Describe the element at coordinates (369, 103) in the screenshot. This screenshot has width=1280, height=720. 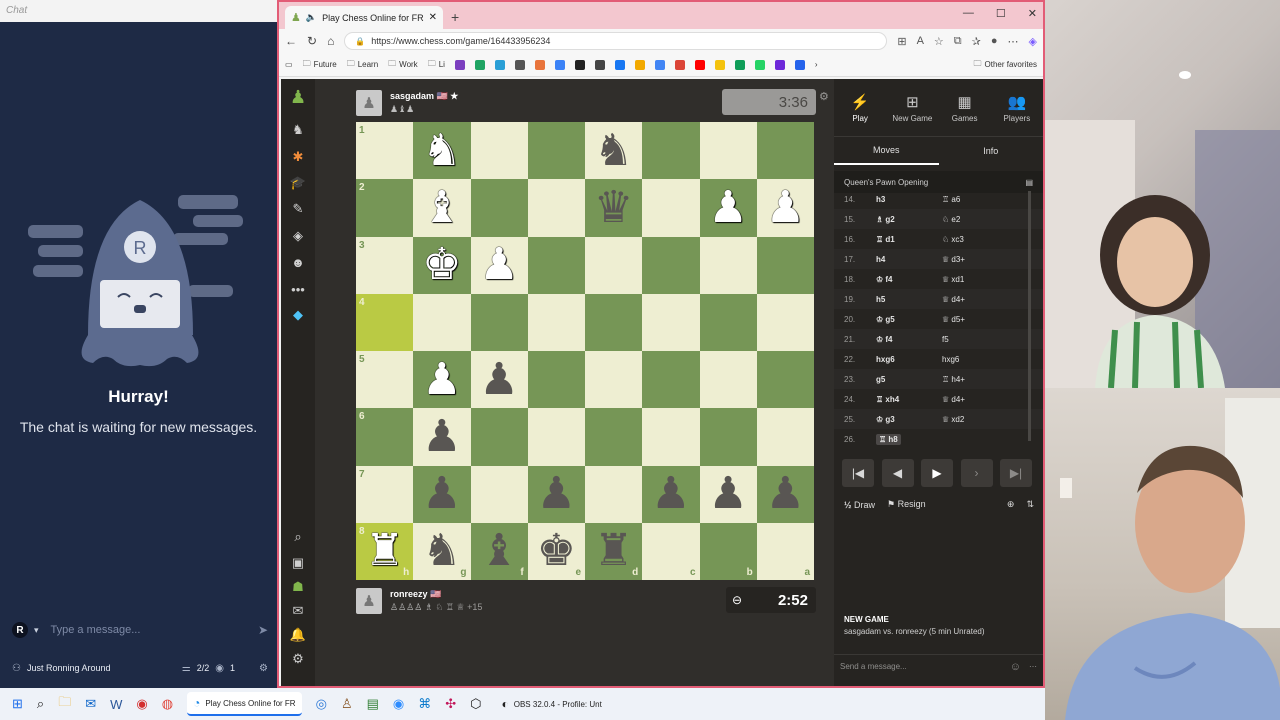
I see `avatar: ♟` at that location.